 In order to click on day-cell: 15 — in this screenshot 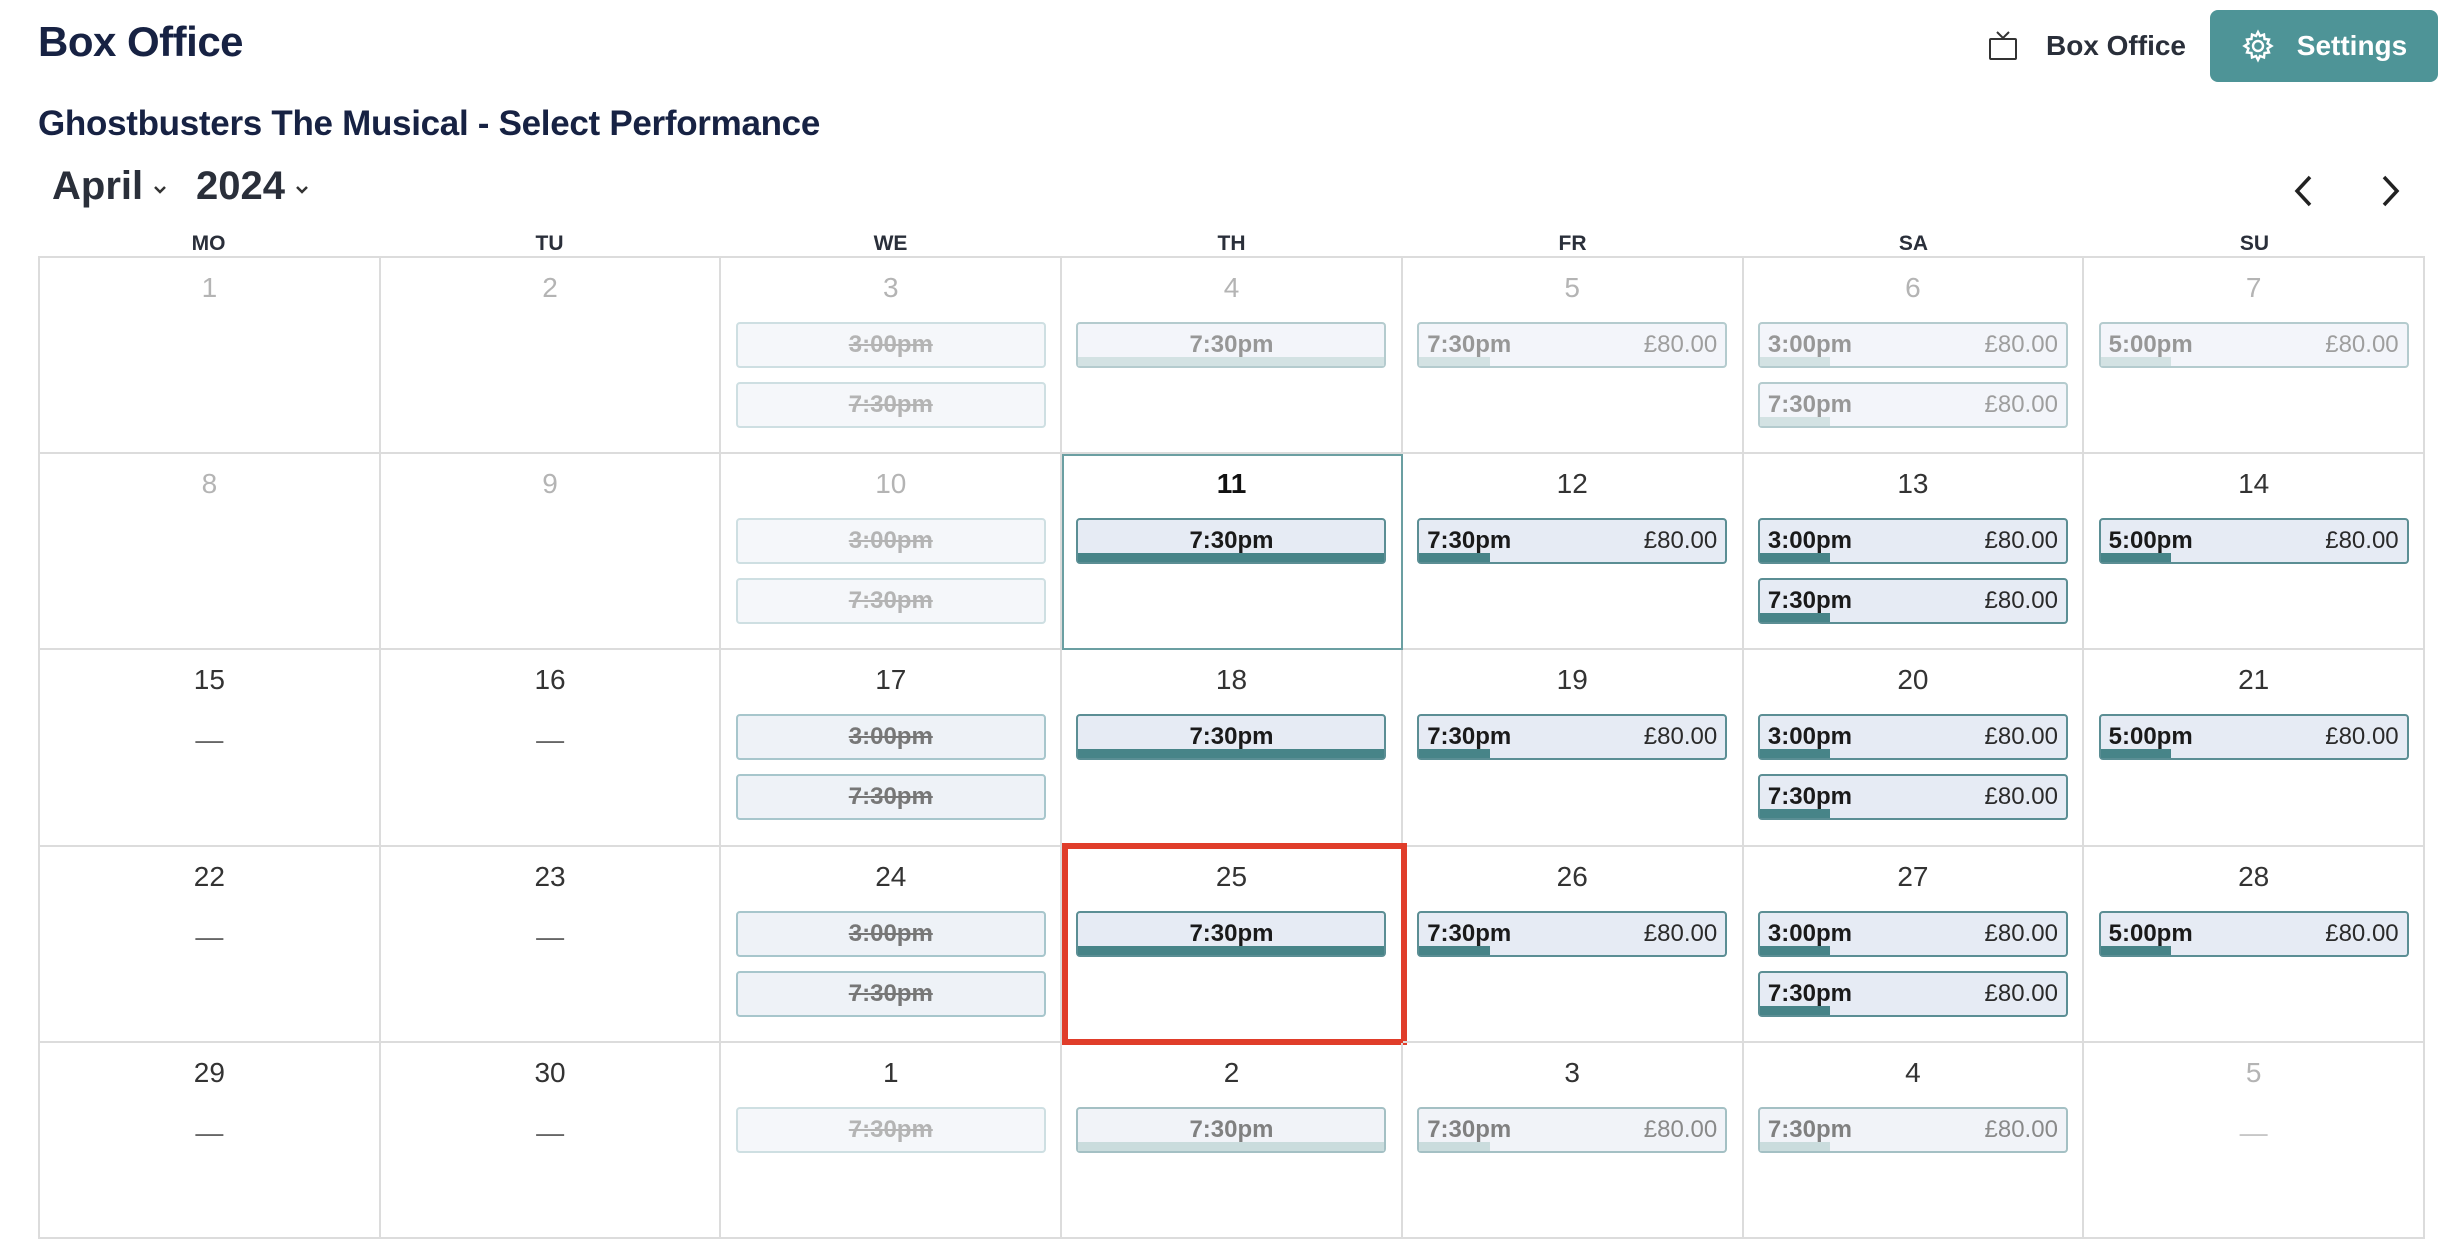, I will do `click(210, 748)`.